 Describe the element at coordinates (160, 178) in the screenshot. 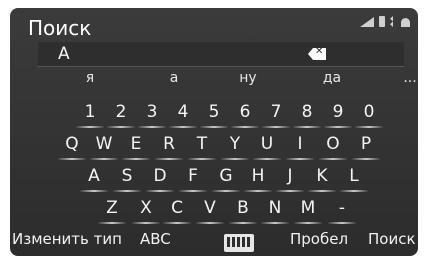

I see `key: D` at that location.